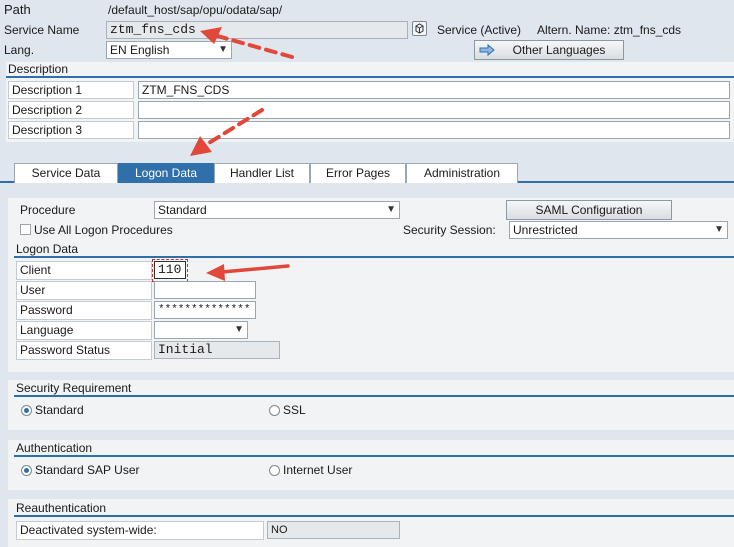 The width and height of the screenshot is (734, 547). What do you see at coordinates (248, 272) in the screenshot?
I see `arrow-to-client` at bounding box center [248, 272].